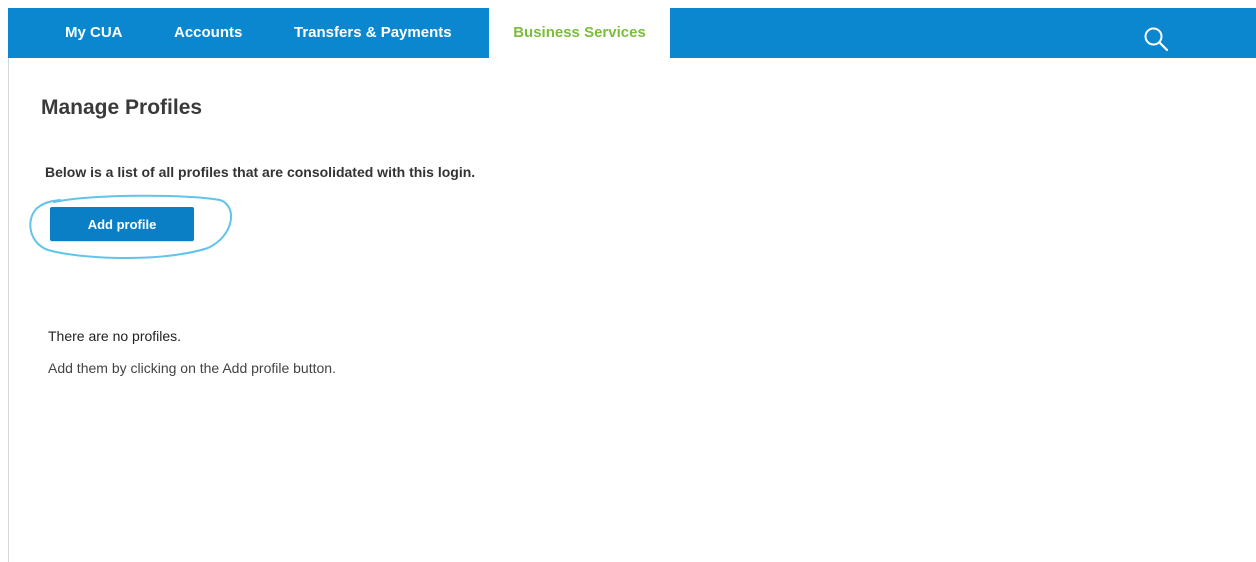 Image resolution: width=1256 pixels, height=562 pixels. Describe the element at coordinates (8, 310) in the screenshot. I see `left-border` at that location.